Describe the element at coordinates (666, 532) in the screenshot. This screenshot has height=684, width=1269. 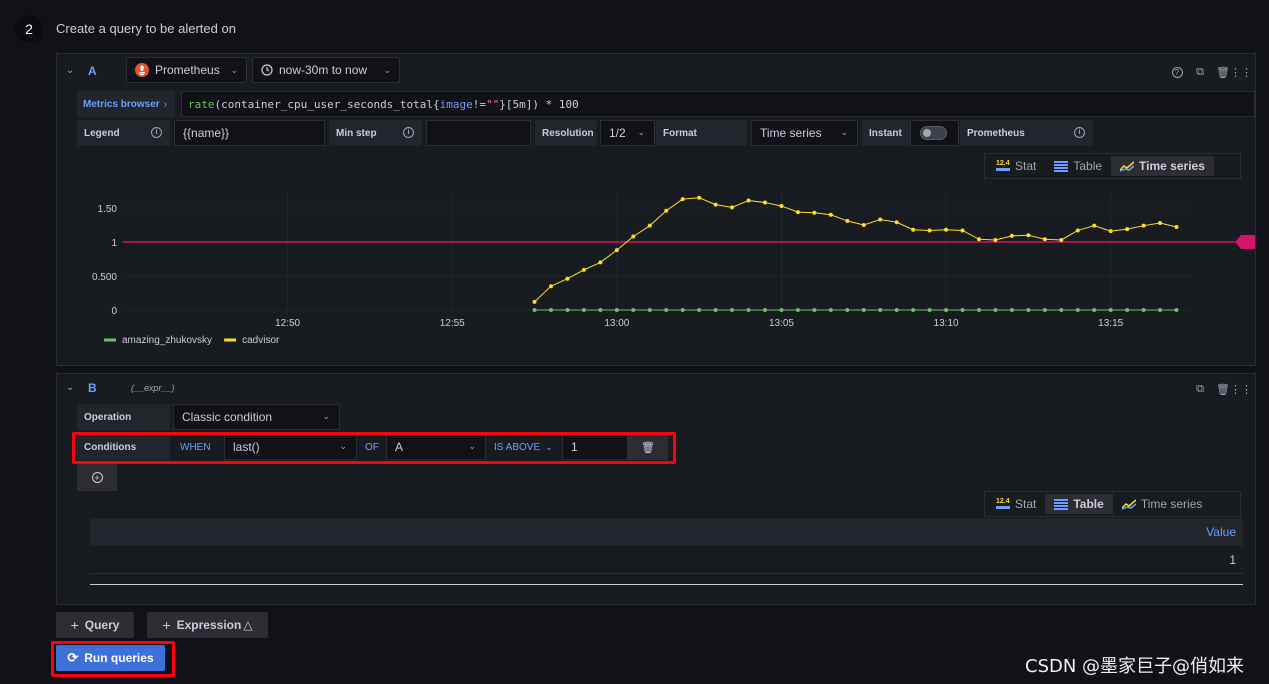
I see `result-table-header: Value` at that location.